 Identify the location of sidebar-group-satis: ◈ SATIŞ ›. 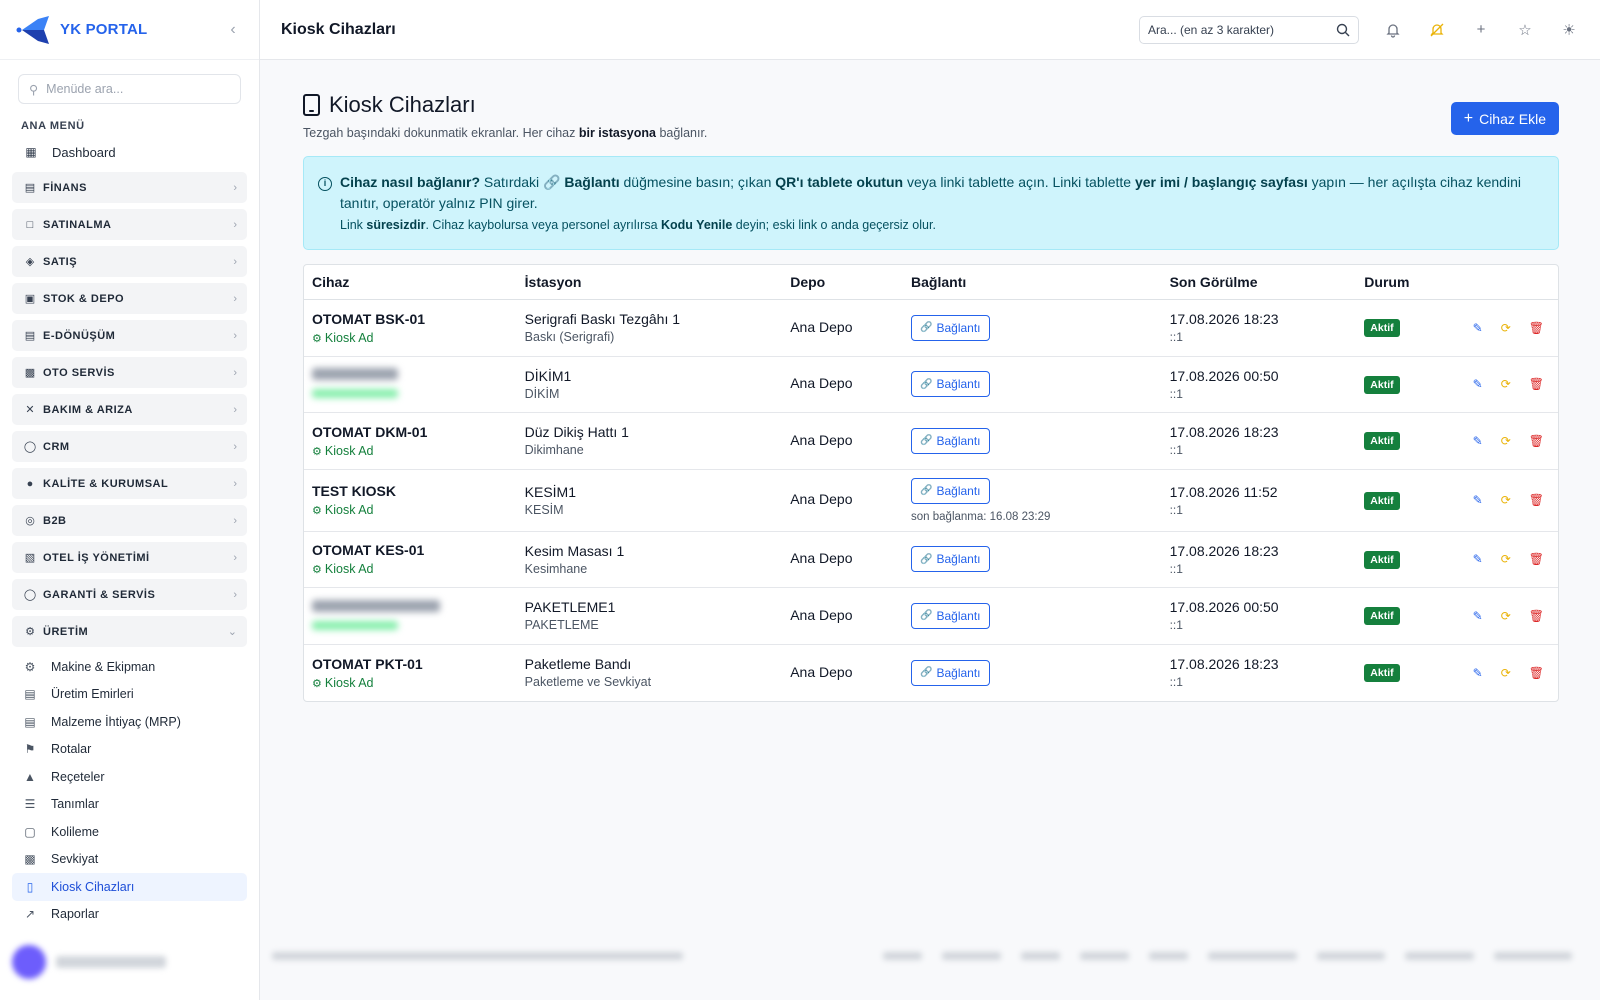
(129, 261).